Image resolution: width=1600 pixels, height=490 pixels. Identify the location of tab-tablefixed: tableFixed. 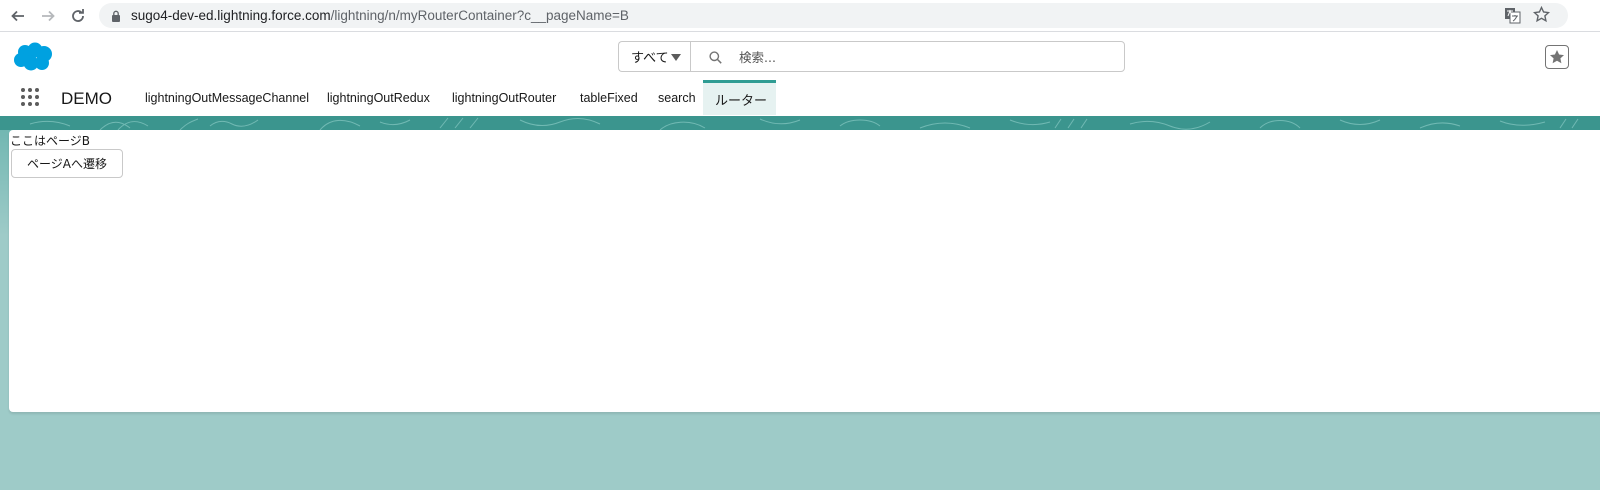
(609, 97).